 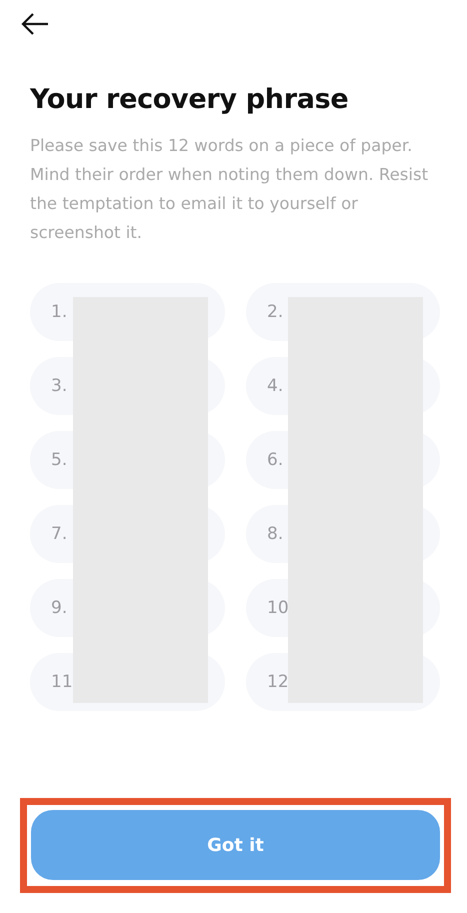 What do you see at coordinates (278, 682) in the screenshot?
I see `word-number: 12` at bounding box center [278, 682].